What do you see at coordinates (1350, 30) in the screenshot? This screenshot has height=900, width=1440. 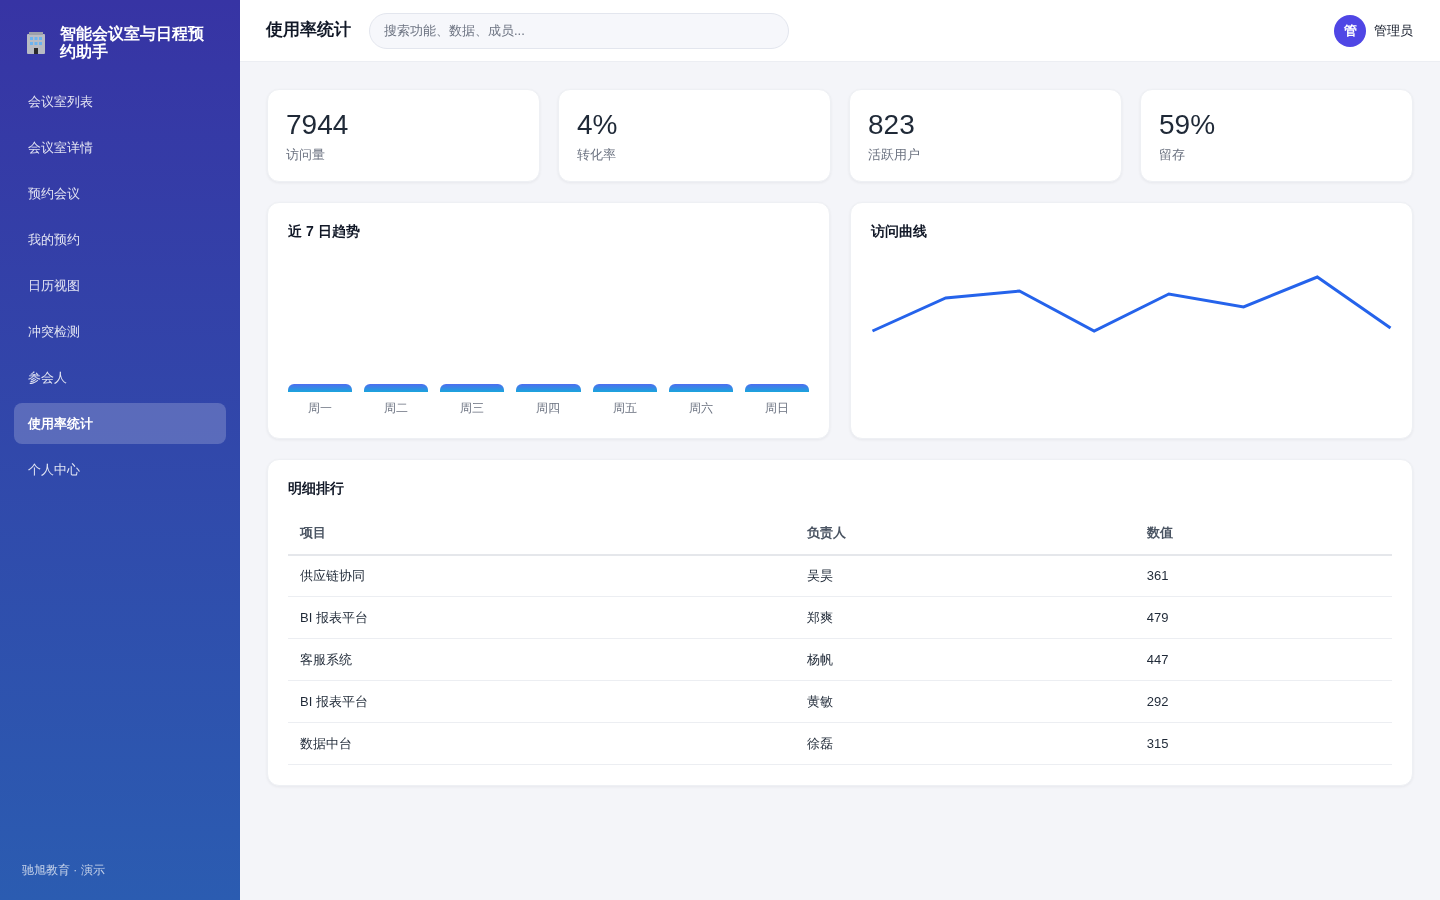 I see `user-avatar: 管` at bounding box center [1350, 30].